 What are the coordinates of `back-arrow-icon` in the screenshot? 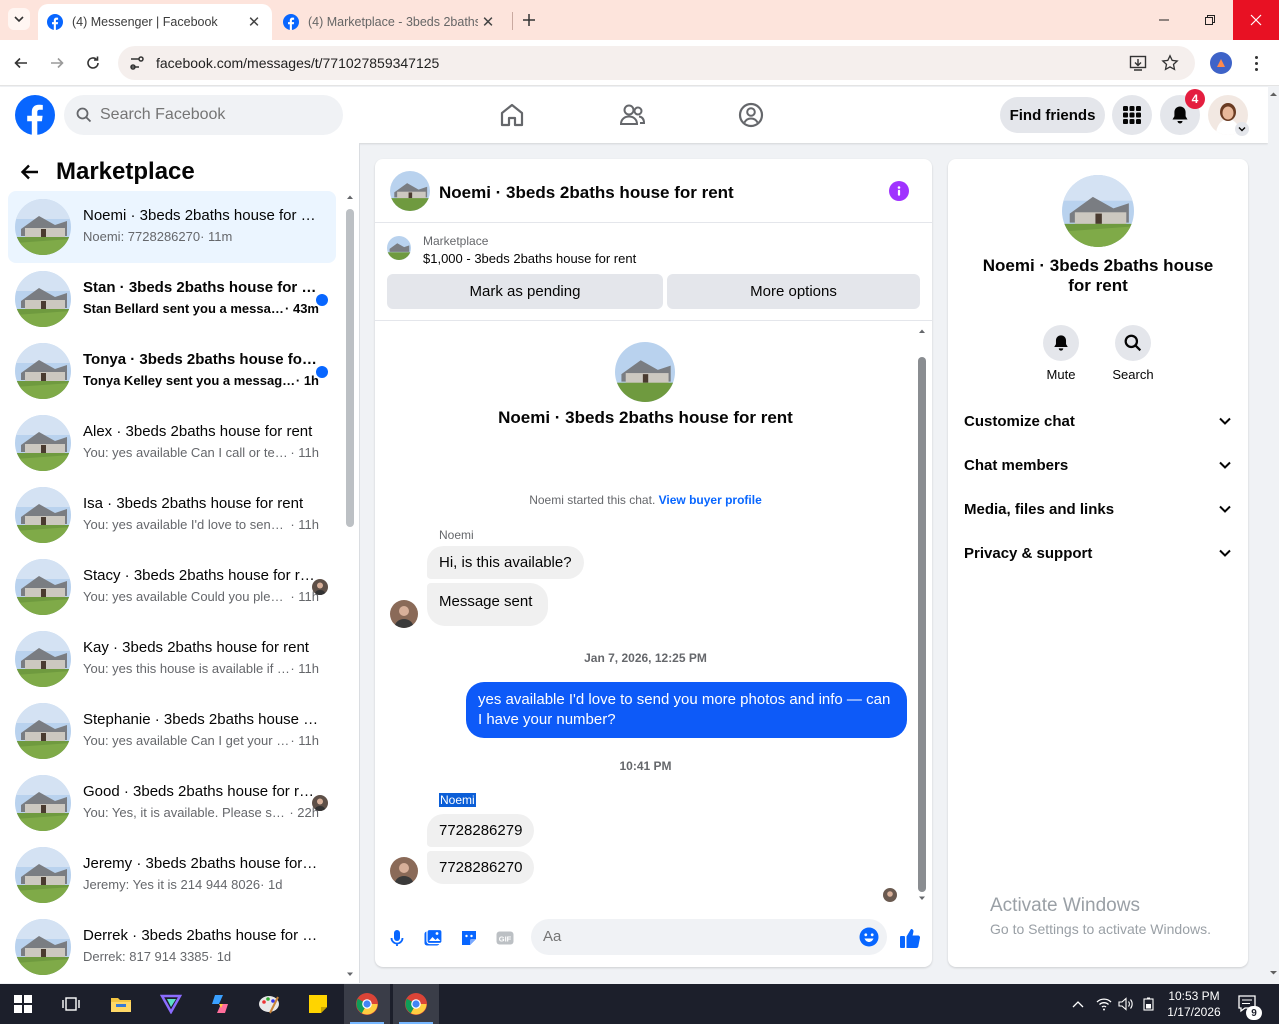 It's located at (30, 172).